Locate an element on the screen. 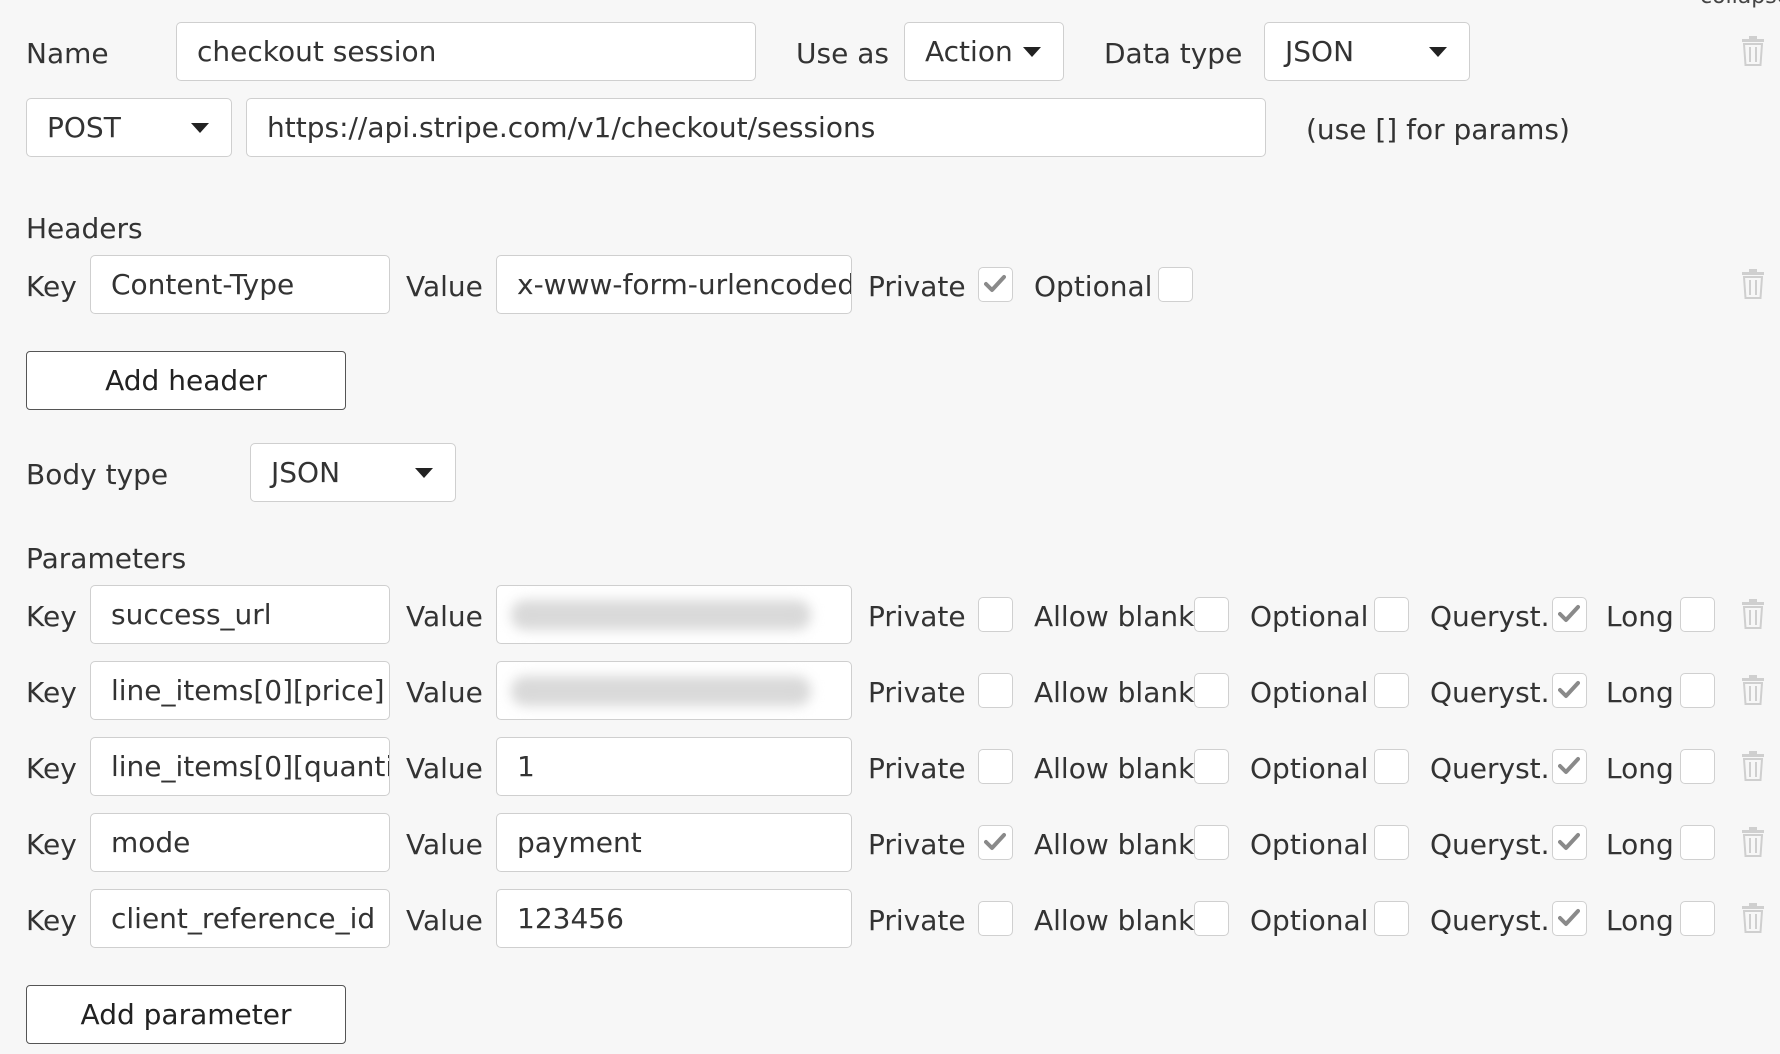  use-as-dropdown: Action is located at coordinates (984, 51).